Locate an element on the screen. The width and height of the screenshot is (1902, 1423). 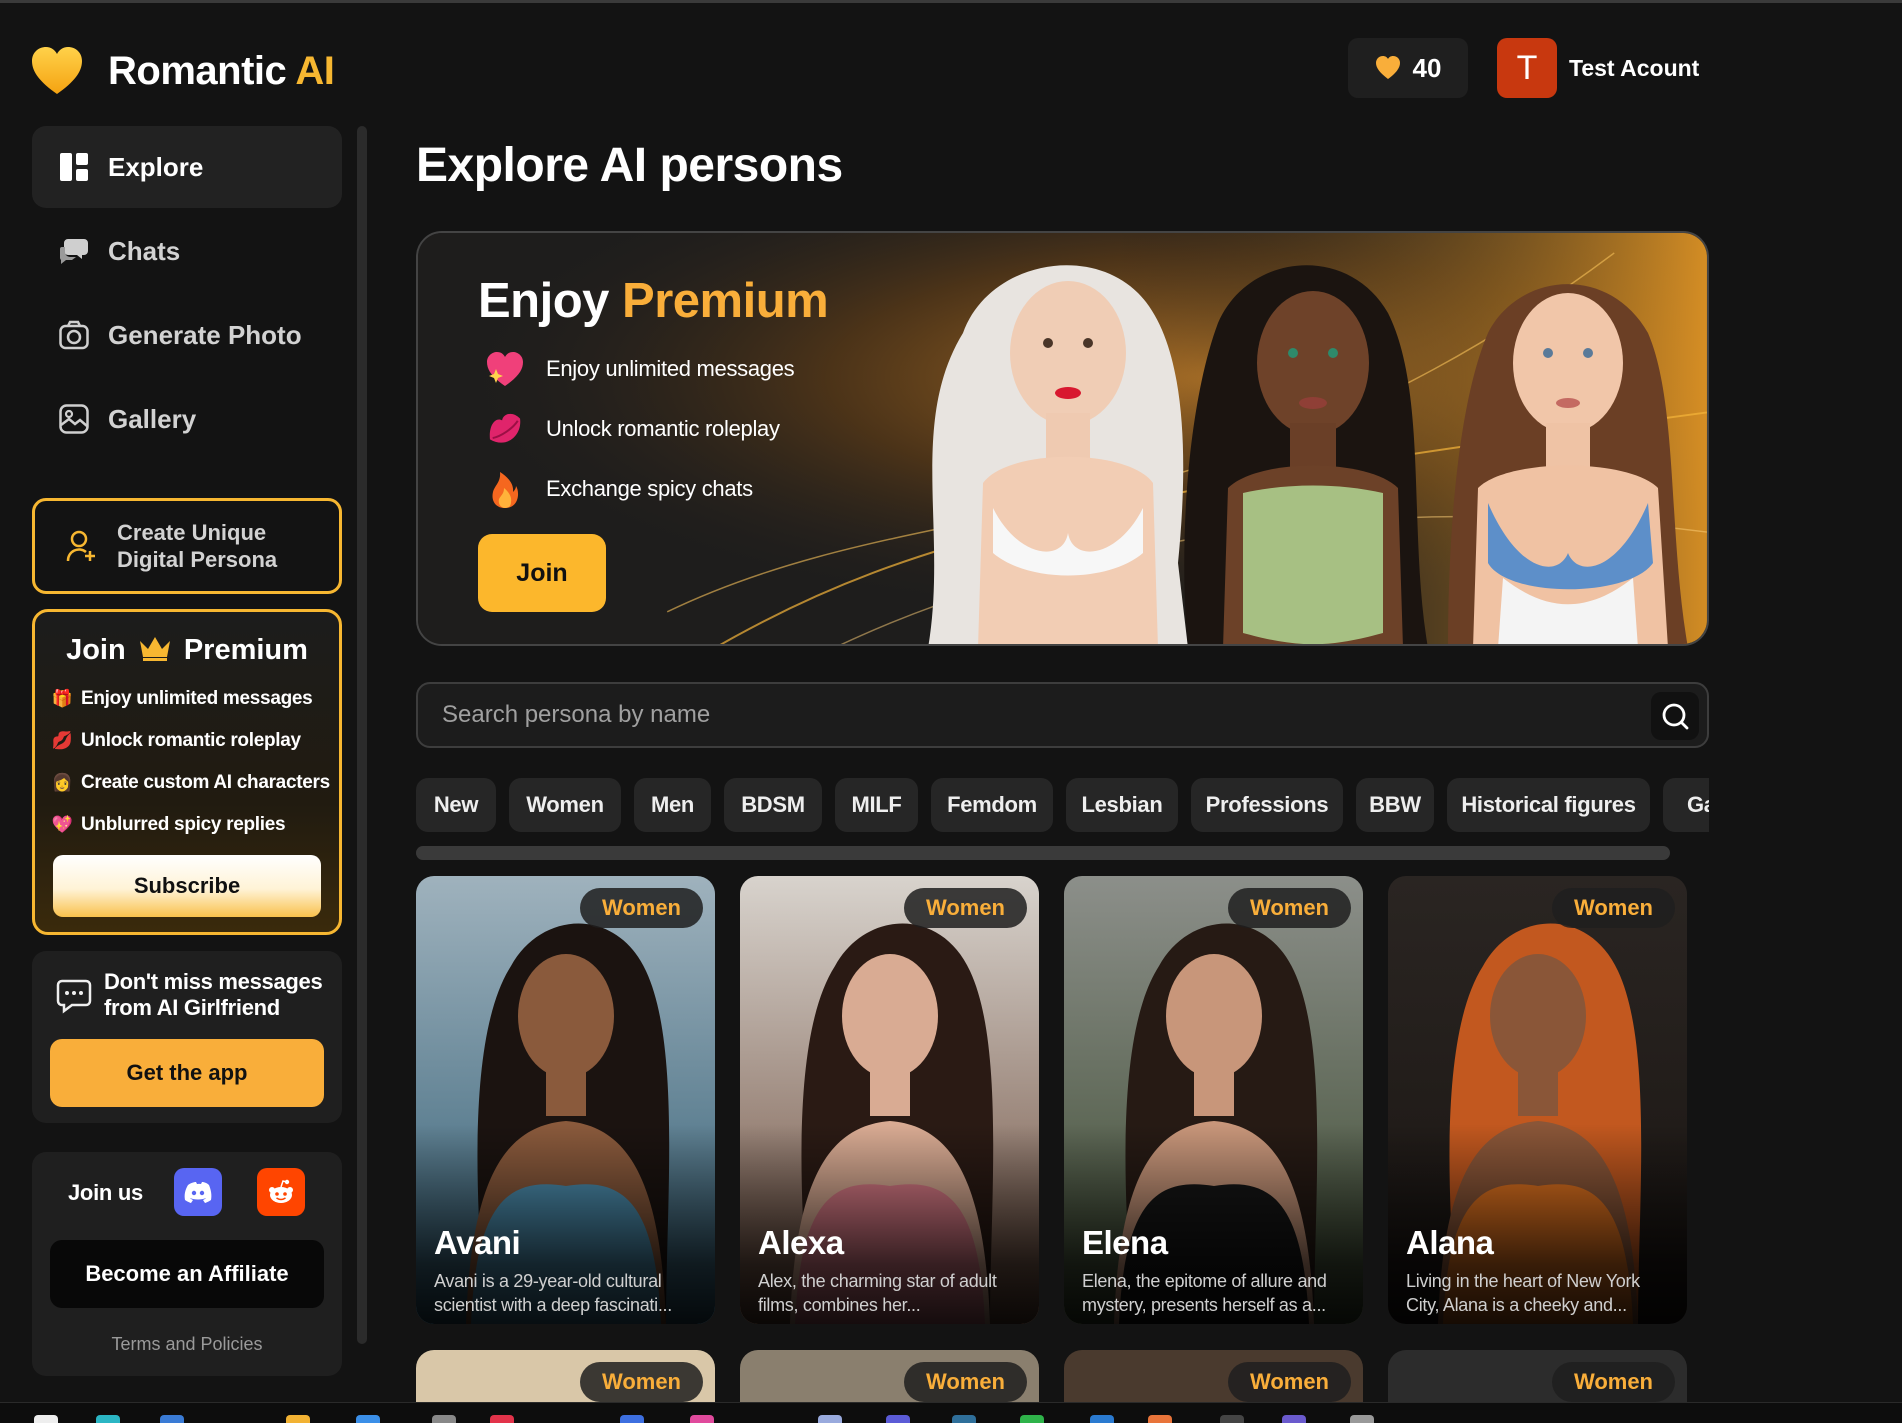
heart-logo-icon is located at coordinates (57, 70).